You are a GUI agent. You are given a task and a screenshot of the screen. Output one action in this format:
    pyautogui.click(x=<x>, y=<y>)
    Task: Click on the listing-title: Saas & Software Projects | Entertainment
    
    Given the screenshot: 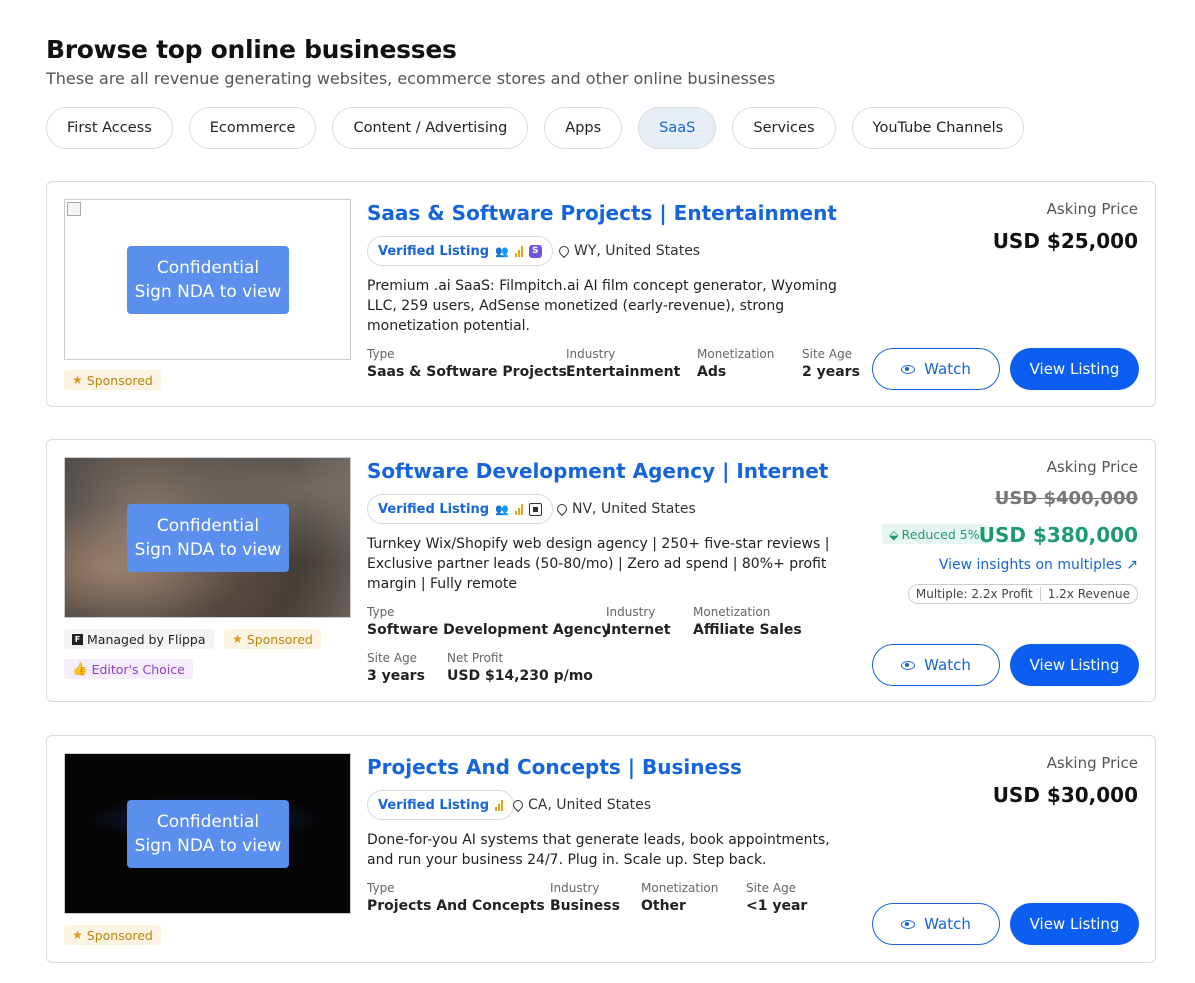 What is the action you would take?
    pyautogui.click(x=602, y=213)
    